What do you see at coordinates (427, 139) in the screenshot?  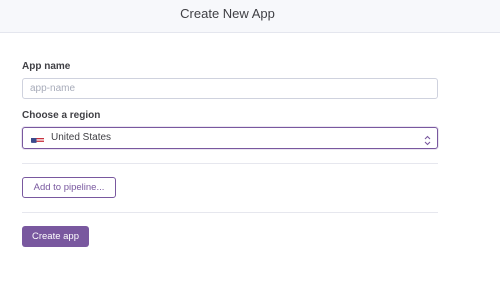 I see `chevron-up-down-icon` at bounding box center [427, 139].